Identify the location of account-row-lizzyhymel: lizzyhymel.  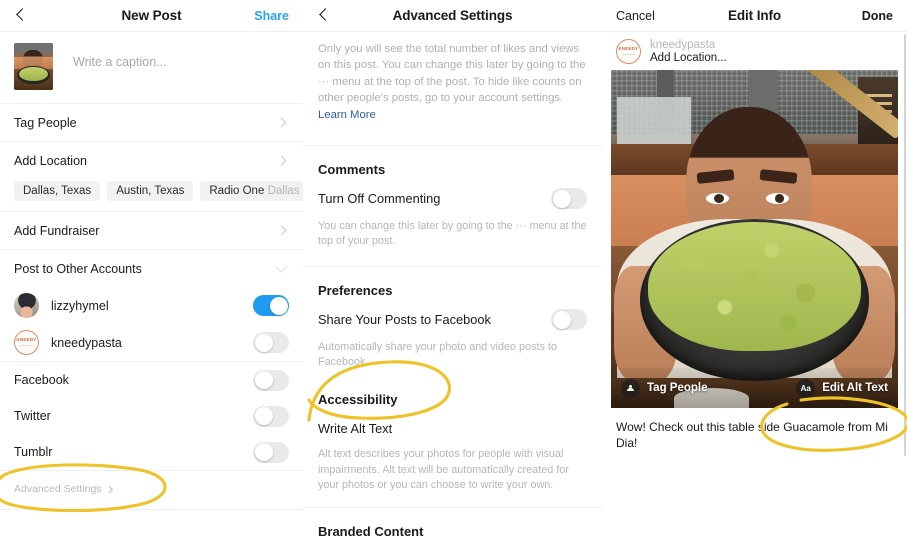
(151, 305).